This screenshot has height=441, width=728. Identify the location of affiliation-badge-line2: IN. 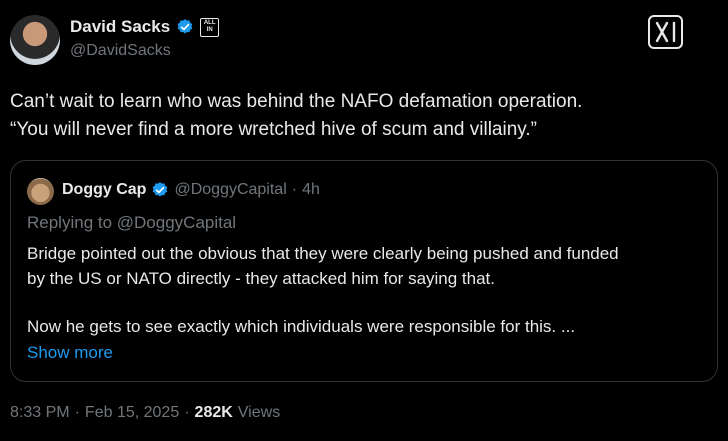
(209, 30).